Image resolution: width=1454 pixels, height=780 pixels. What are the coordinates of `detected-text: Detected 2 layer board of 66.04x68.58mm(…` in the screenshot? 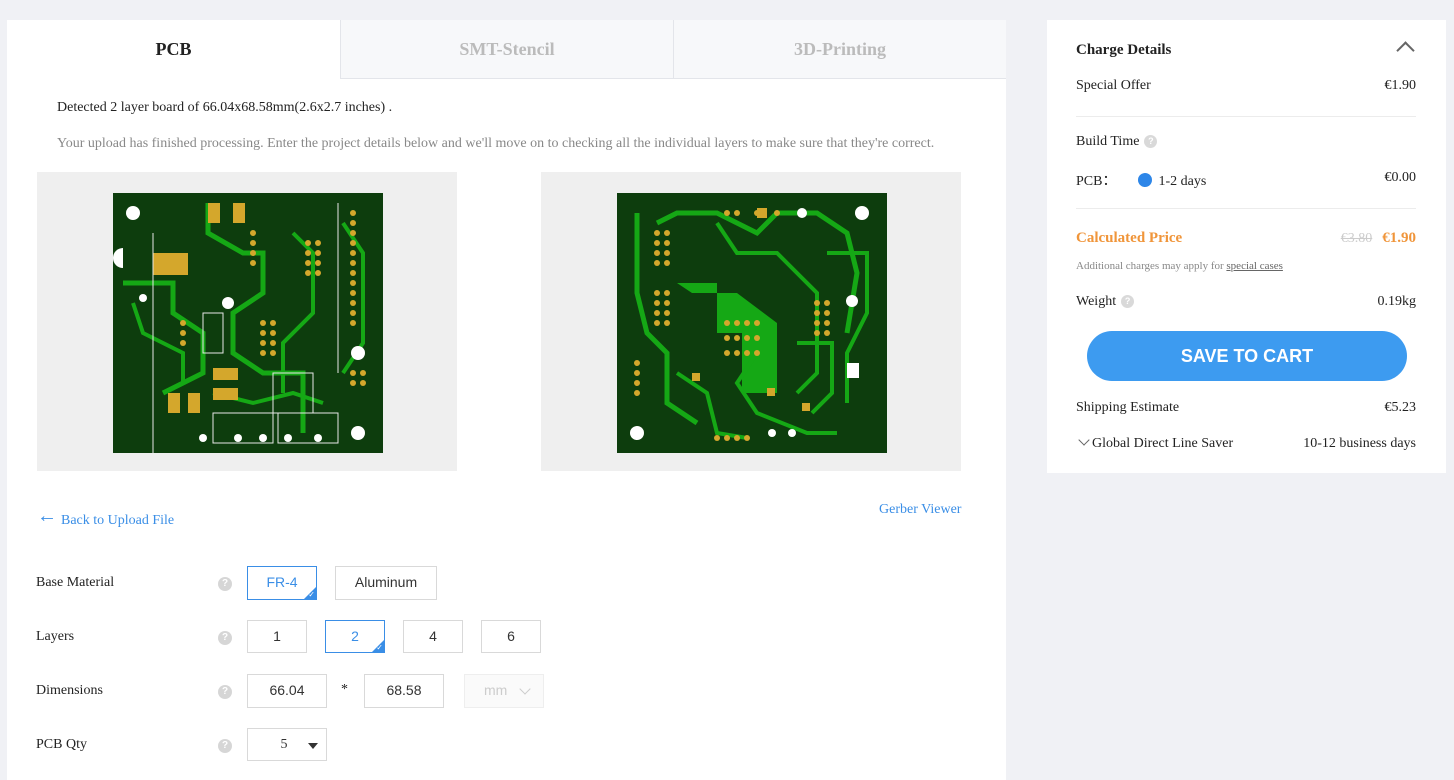 It's located at (225, 107).